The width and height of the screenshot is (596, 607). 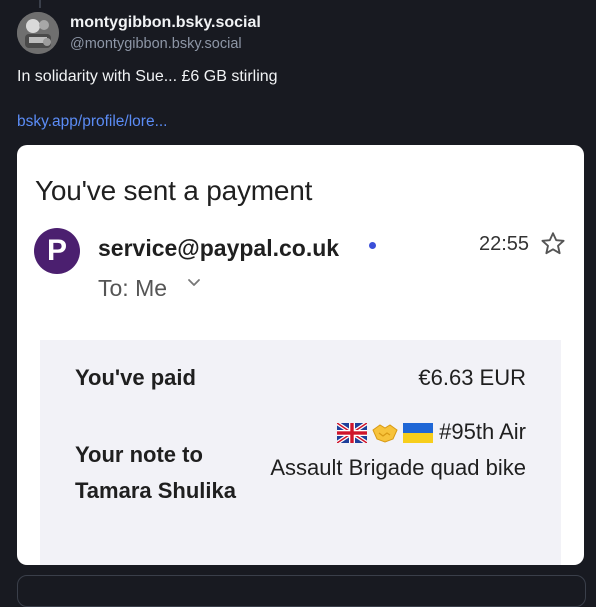 I want to click on recipient: To: Me, so click(x=133, y=288).